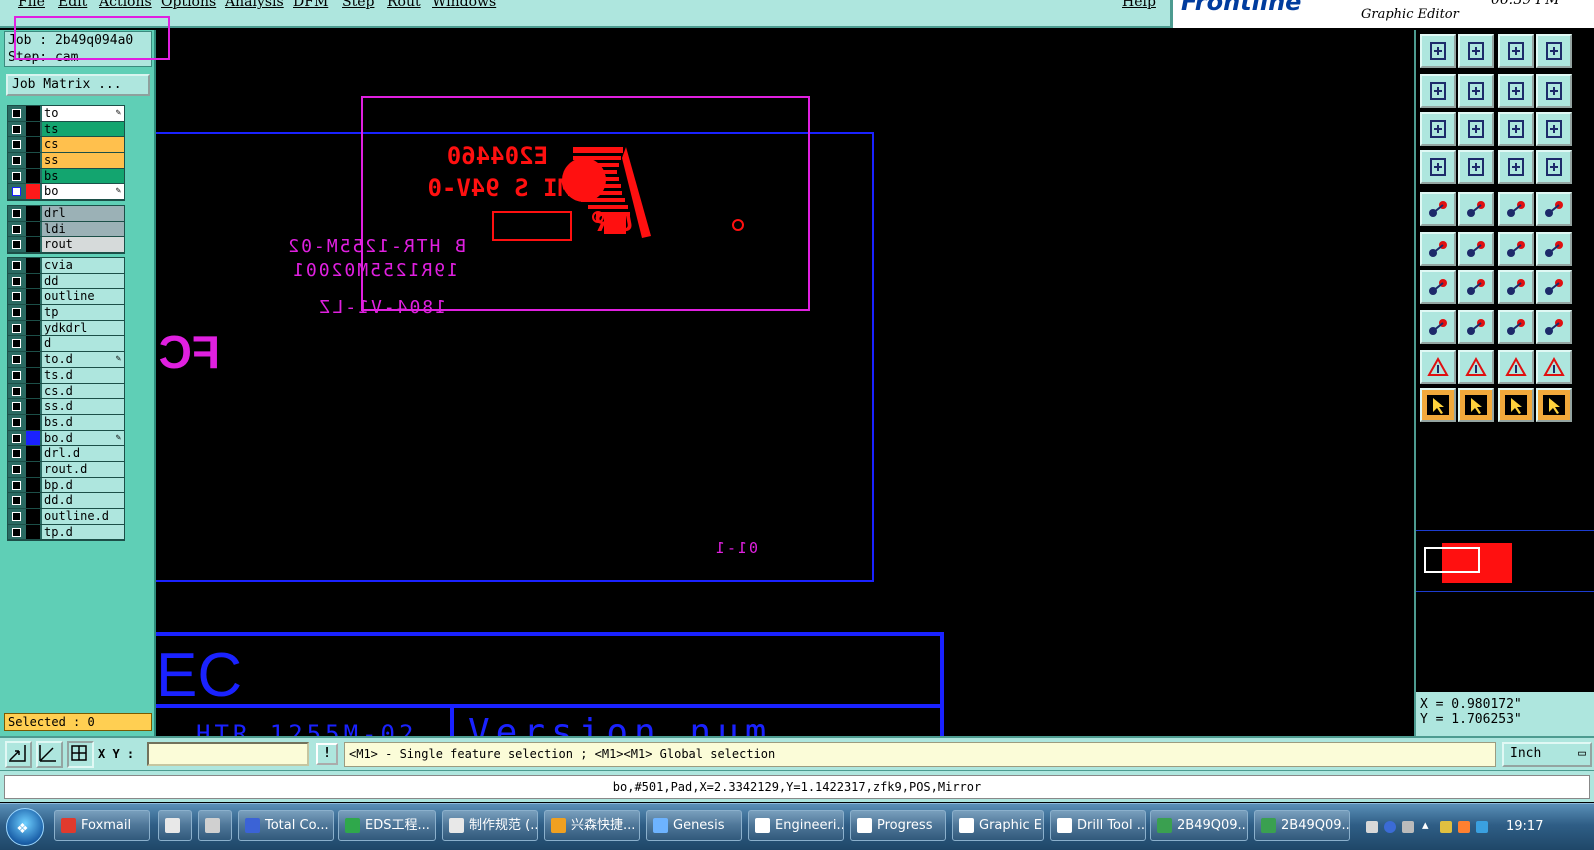 The height and width of the screenshot is (850, 1594). I want to click on taskbar-button: Foxmail, so click(102, 825).